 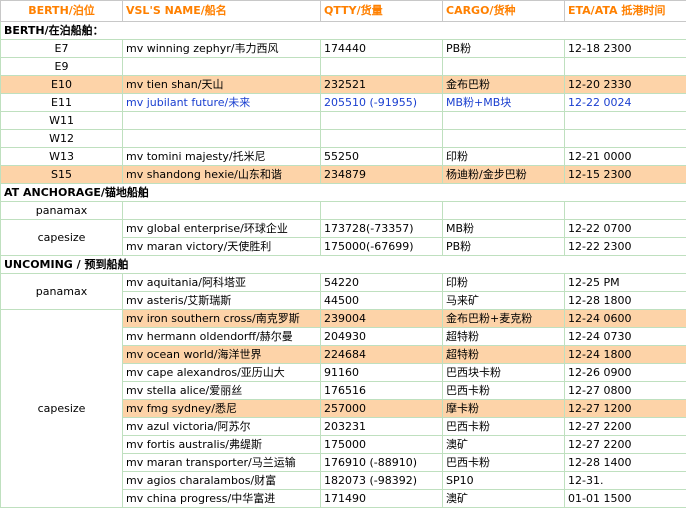 I want to click on vessel-cell: mv maran victory/天使胜利, so click(x=222, y=247).